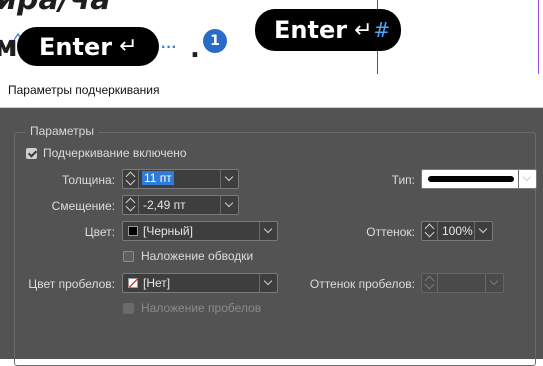 This screenshot has height=366, width=543. What do you see at coordinates (131, 205) in the screenshot?
I see `offset-stepper` at bounding box center [131, 205].